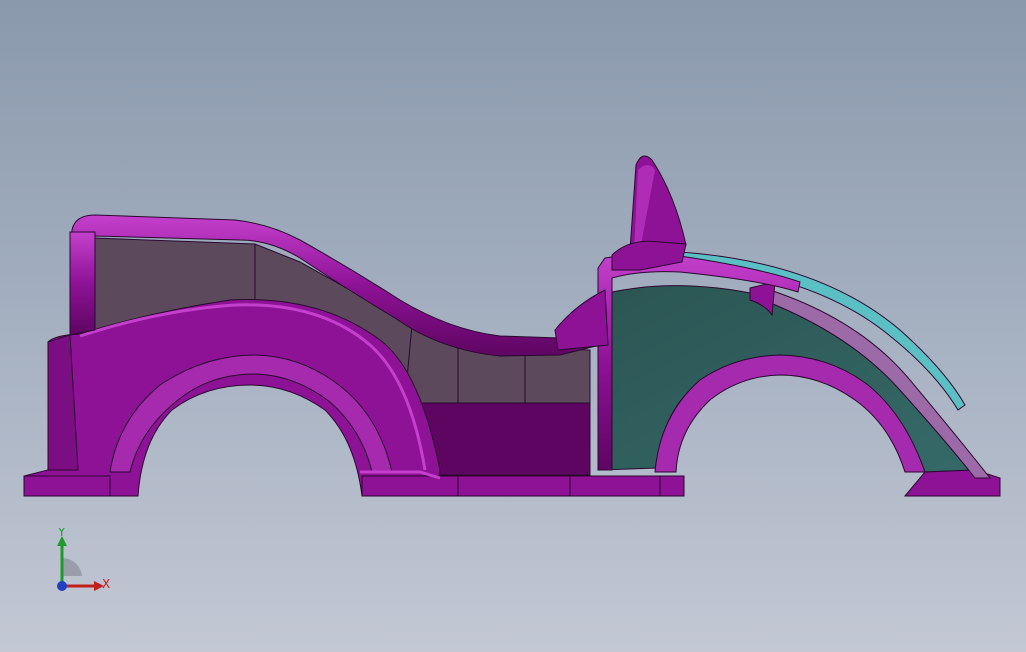 Image resolution: width=1026 pixels, height=652 pixels. Describe the element at coordinates (83, 559) in the screenshot. I see `coordinate-triad: Y X` at that location.